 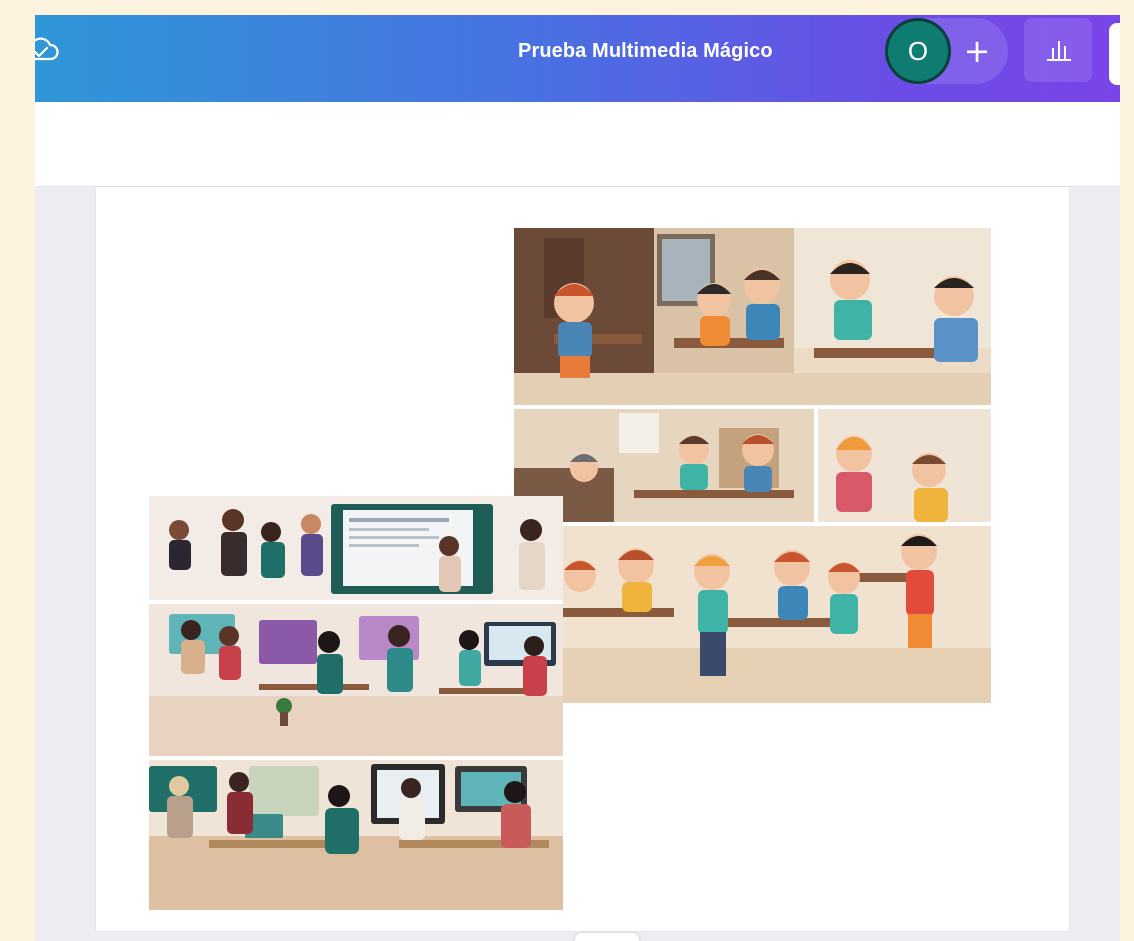 I want to click on document-title: Prueba Multimedia Mágico, so click(x=645, y=51).